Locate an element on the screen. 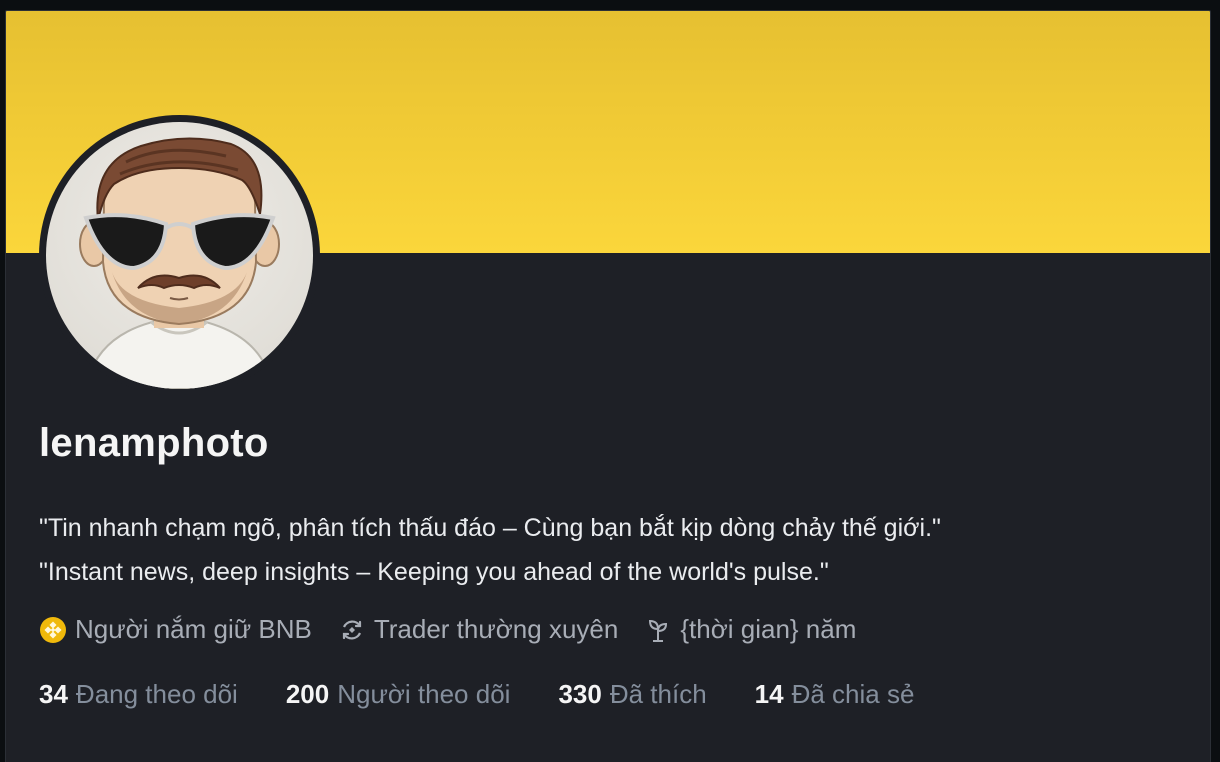 Image resolution: width=1220 pixels, height=762 pixels. stat-shared: 14 Đã chia sẻ is located at coordinates (835, 694).